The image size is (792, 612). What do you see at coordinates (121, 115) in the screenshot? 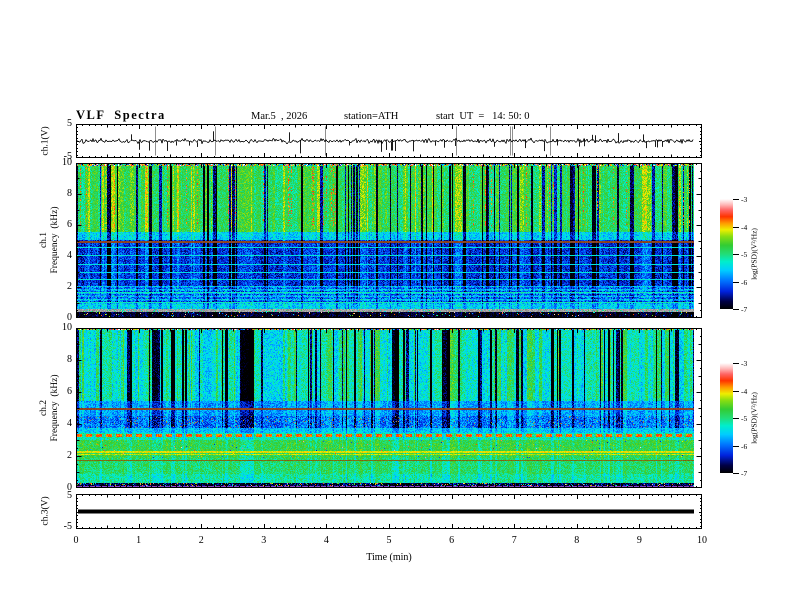
I see `figure-title: VLF Spectra` at bounding box center [121, 115].